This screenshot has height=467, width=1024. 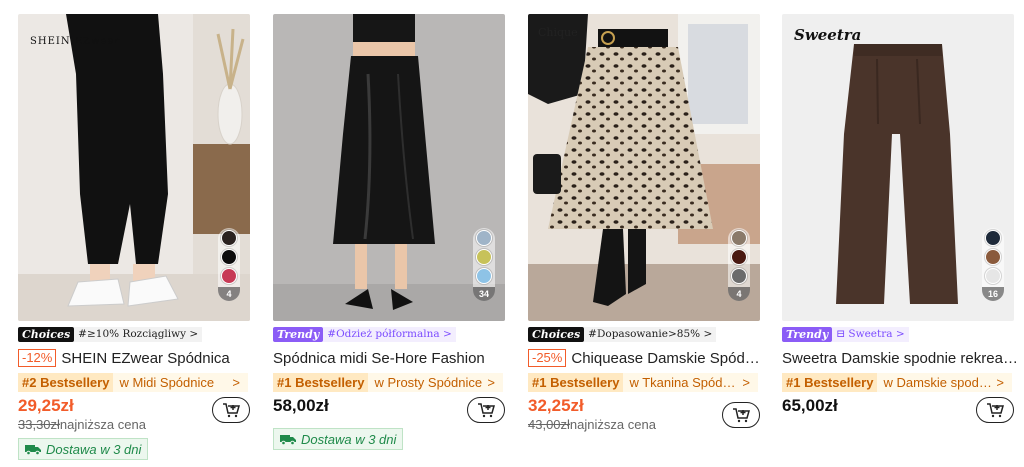 I want to click on bestseller-rank: #1 Bestsellery w Tkanina Spódnice >, so click(x=643, y=382).